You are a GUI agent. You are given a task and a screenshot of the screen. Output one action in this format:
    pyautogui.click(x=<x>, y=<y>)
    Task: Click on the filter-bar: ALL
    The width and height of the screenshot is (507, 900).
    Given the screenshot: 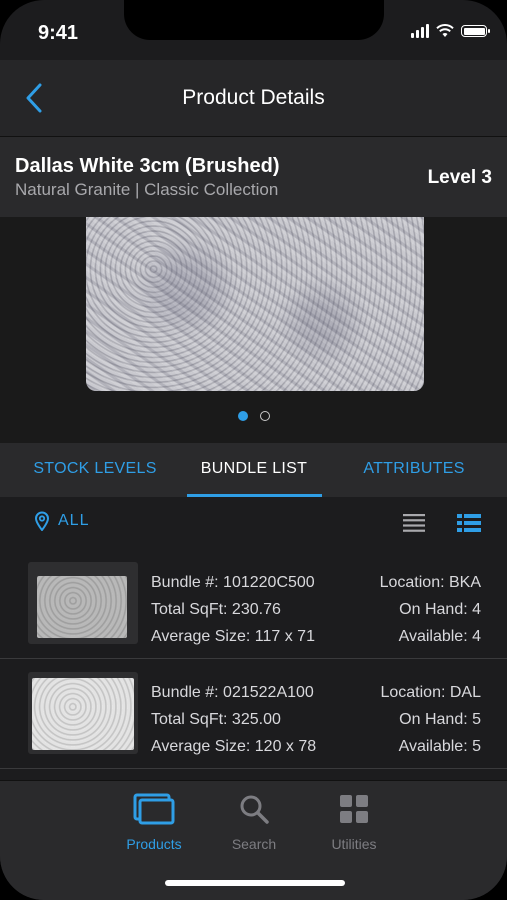 What is the action you would take?
    pyautogui.click(x=253, y=523)
    